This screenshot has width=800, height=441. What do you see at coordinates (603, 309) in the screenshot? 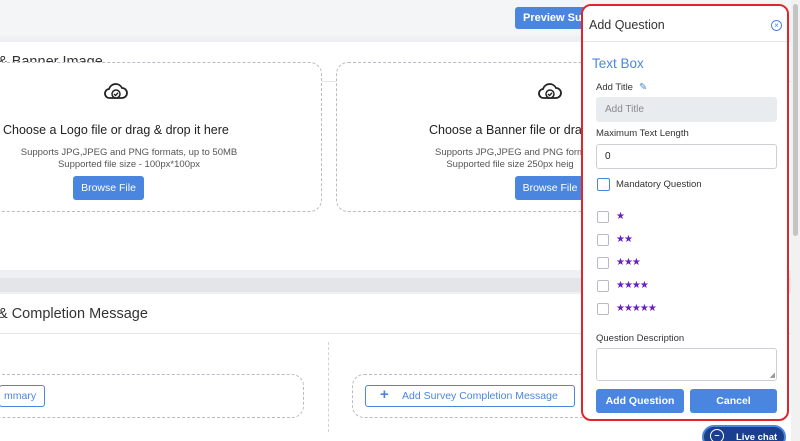
I see `rating-5-checkbox` at bounding box center [603, 309].